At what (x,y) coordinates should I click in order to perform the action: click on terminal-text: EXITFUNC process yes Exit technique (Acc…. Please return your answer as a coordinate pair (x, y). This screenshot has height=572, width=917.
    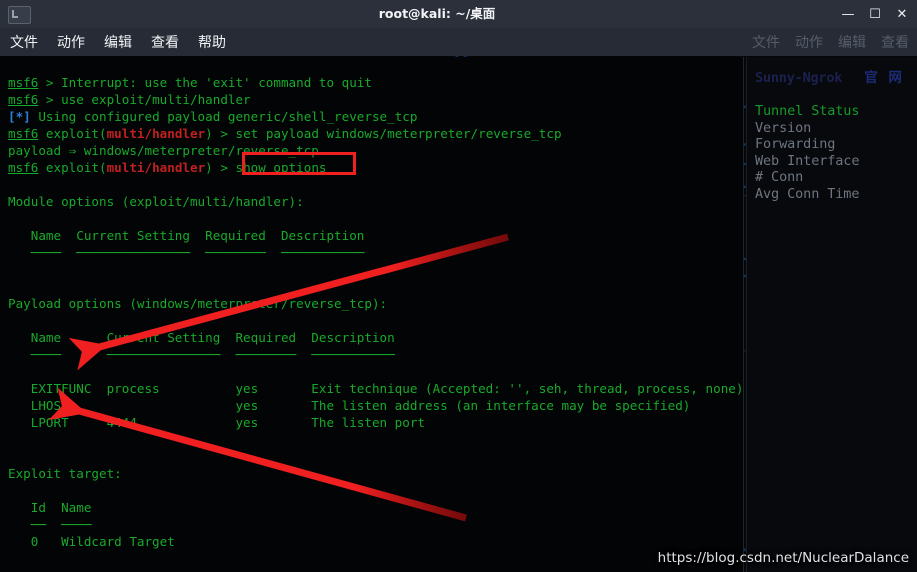
    Looking at the image, I should click on (376, 388).